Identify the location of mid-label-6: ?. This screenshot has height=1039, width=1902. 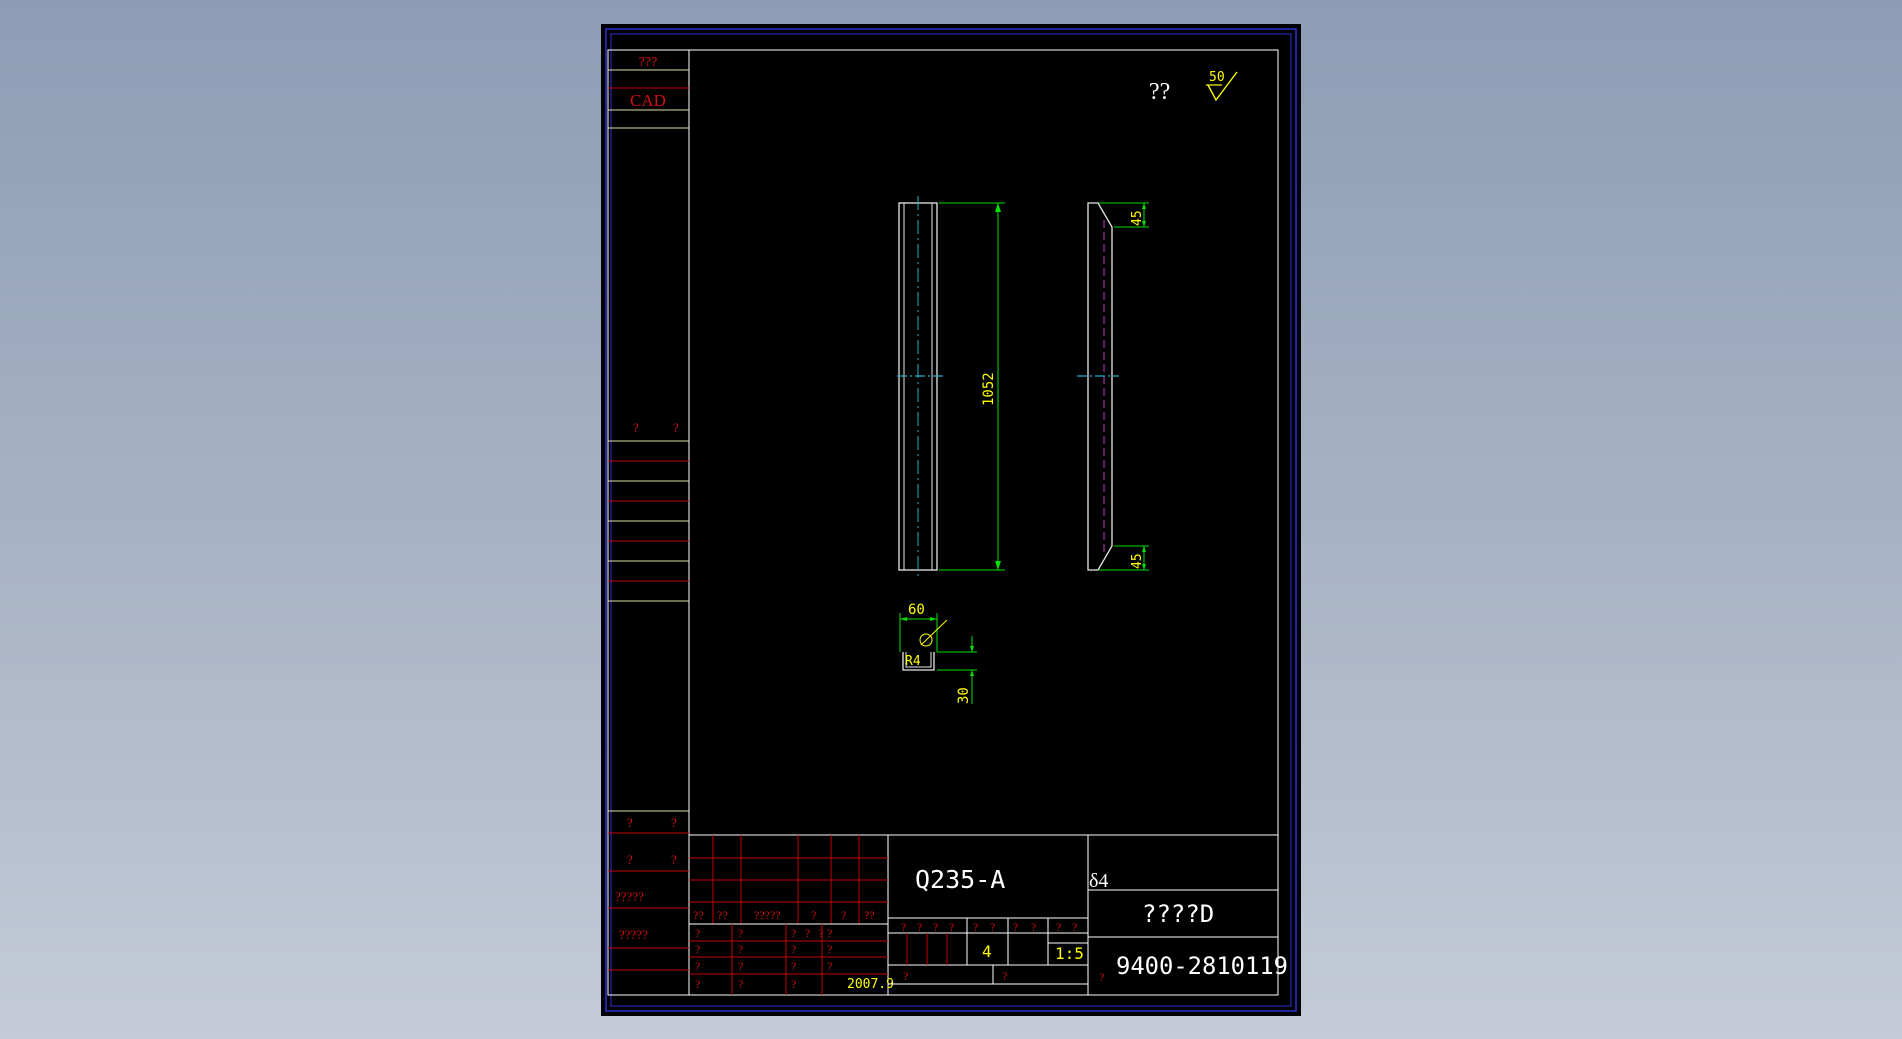
(992, 927).